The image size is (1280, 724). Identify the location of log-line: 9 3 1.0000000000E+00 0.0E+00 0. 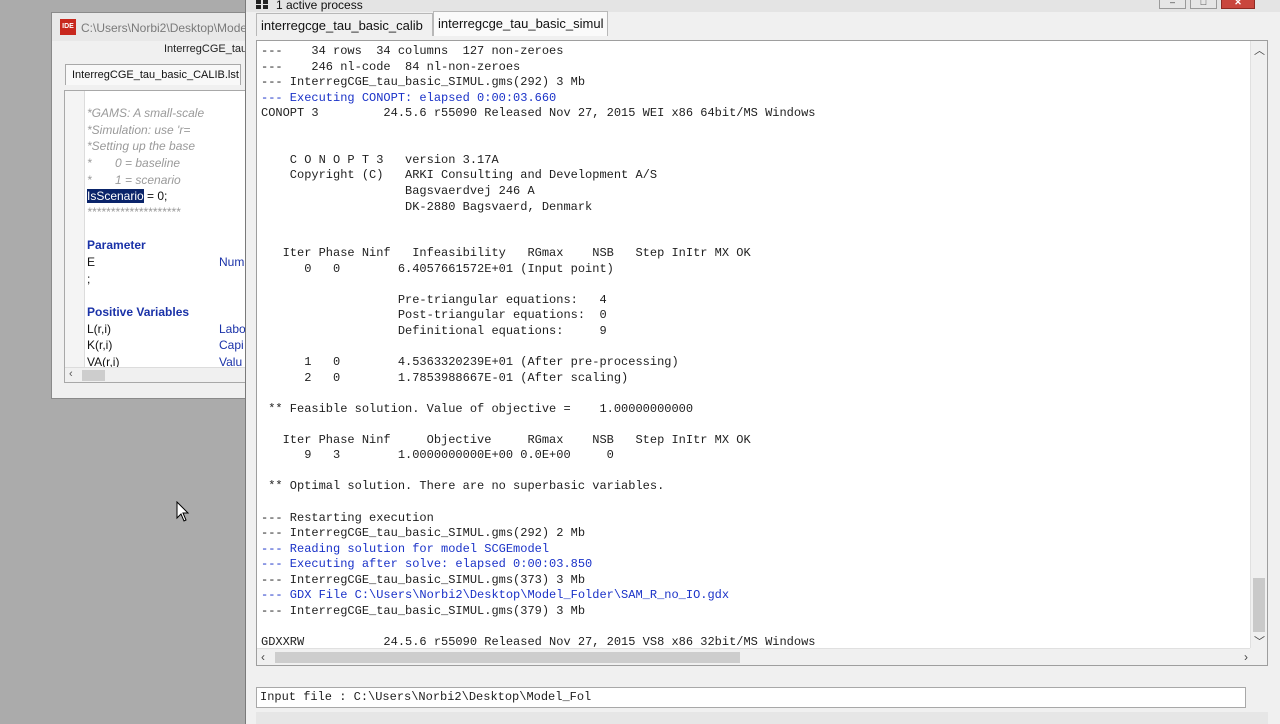
(437, 455).